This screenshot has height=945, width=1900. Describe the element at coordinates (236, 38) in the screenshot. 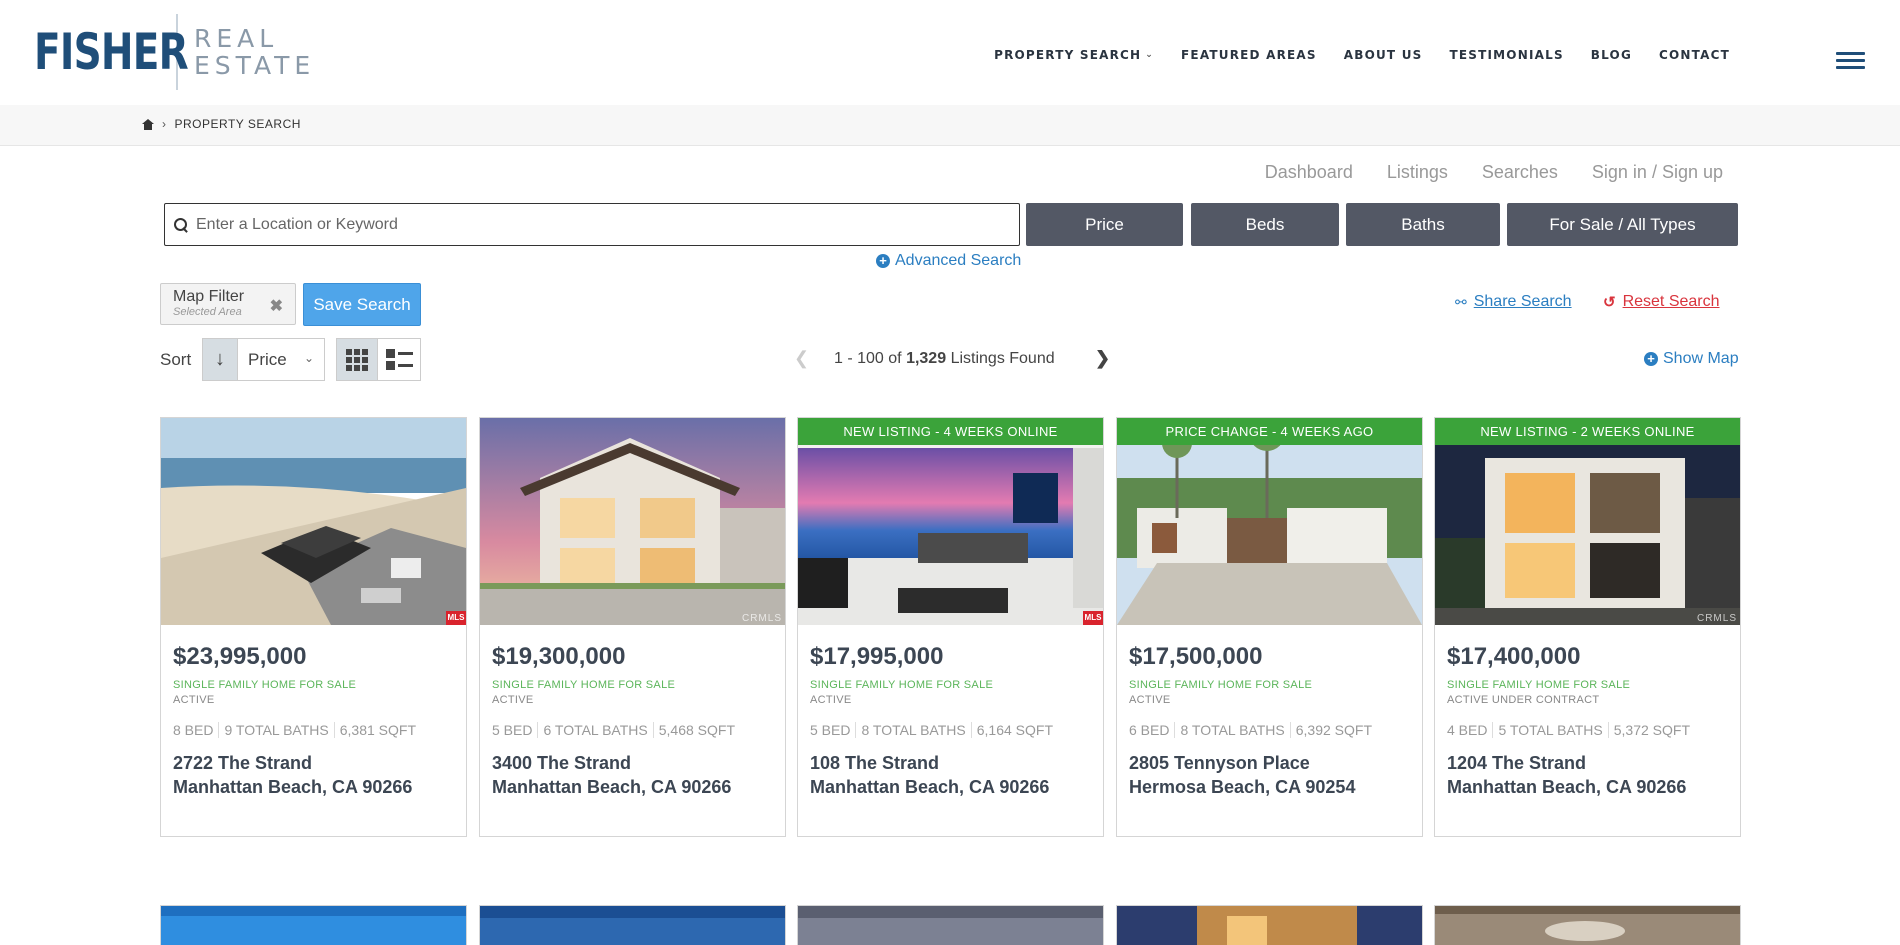

I see `logo-sub-line-1: REAL` at that location.